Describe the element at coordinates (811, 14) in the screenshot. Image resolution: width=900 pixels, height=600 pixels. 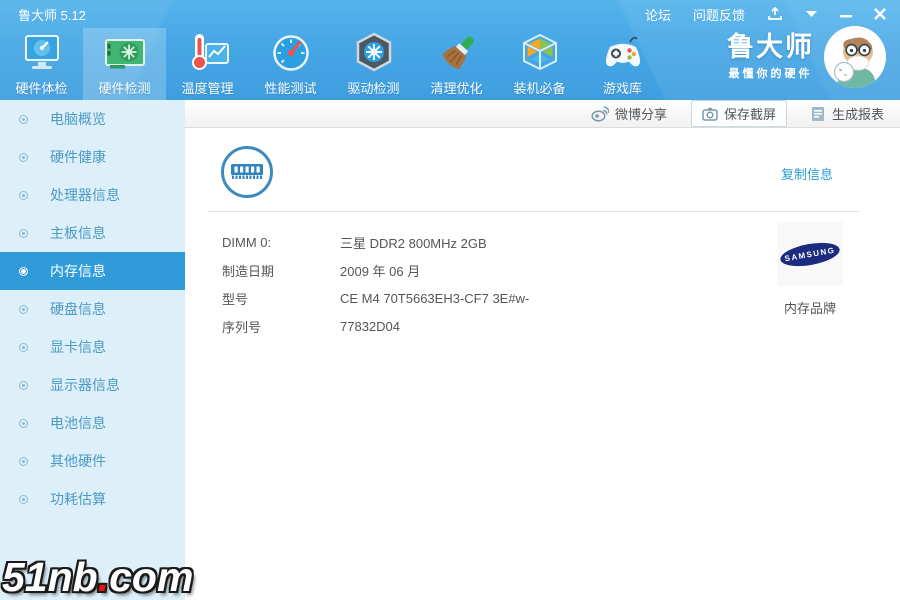
I see `chevron-down-icon` at that location.